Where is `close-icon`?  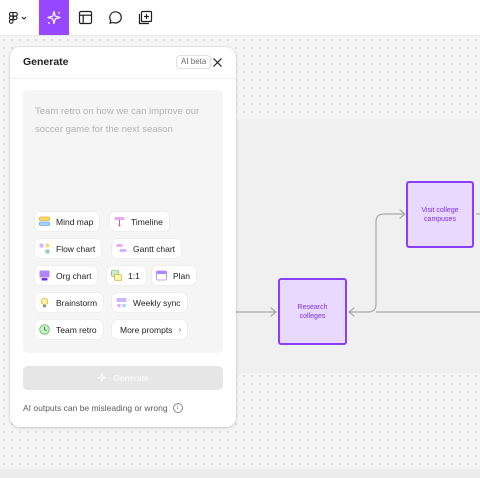
close-icon is located at coordinates (217, 62).